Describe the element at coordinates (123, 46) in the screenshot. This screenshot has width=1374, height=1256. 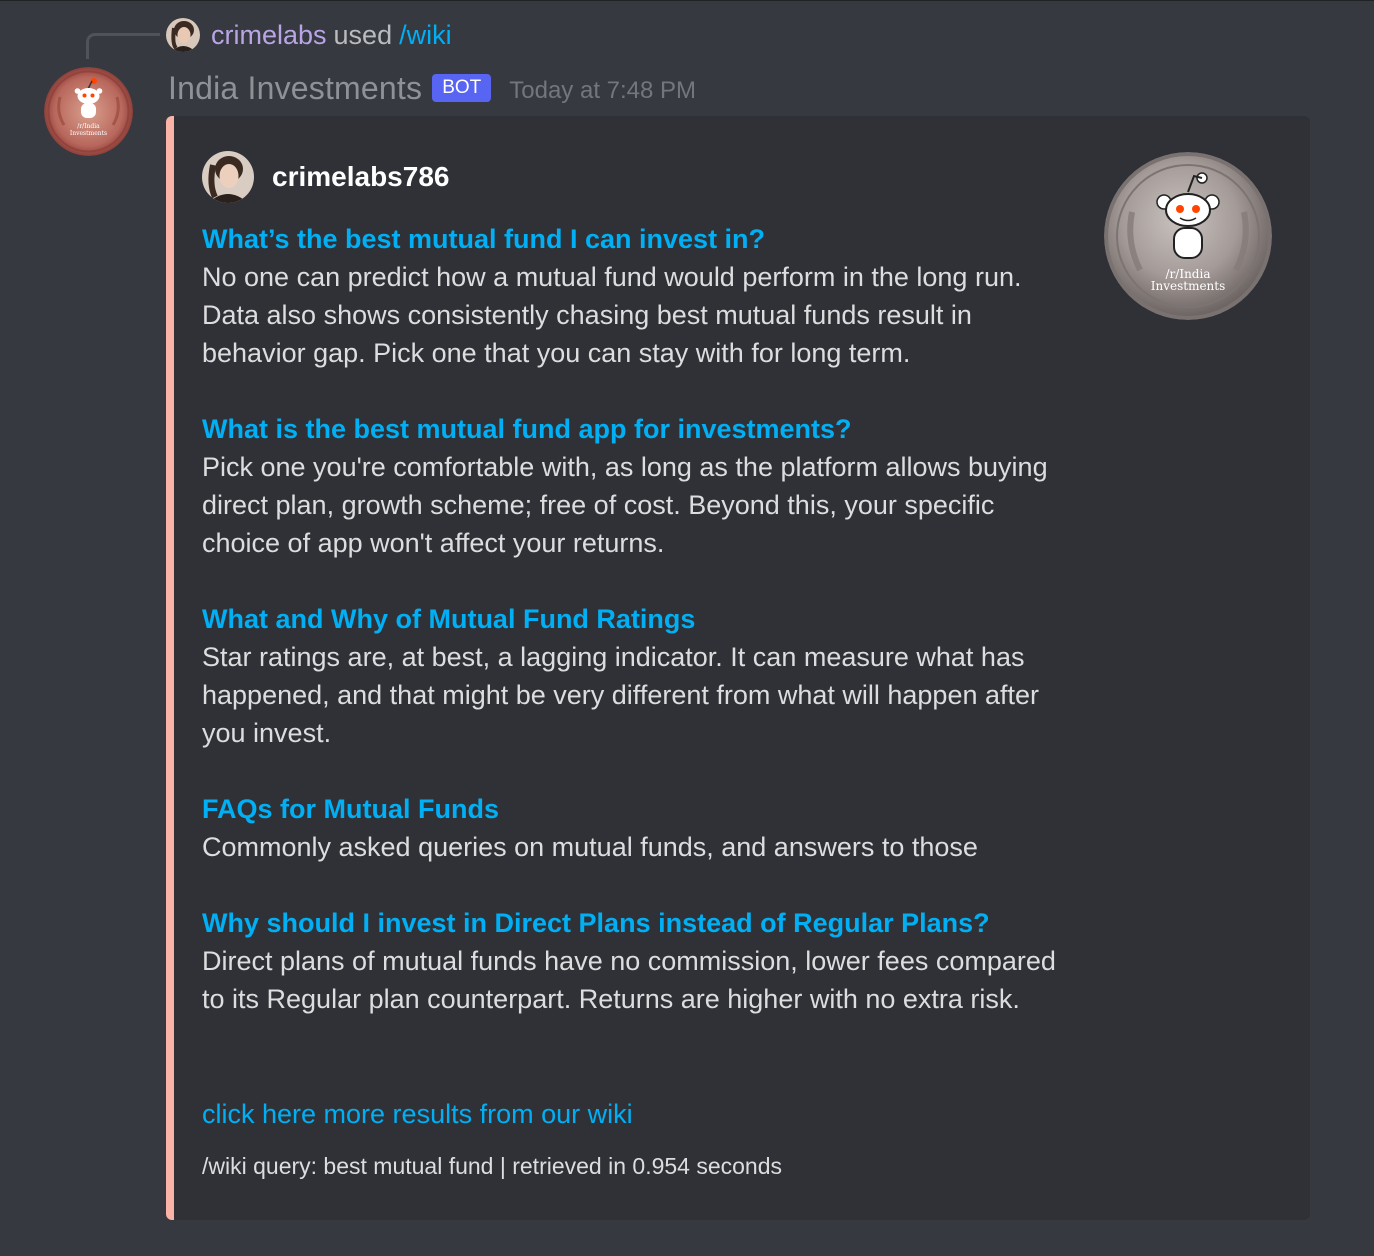
I see `reply-connector` at that location.